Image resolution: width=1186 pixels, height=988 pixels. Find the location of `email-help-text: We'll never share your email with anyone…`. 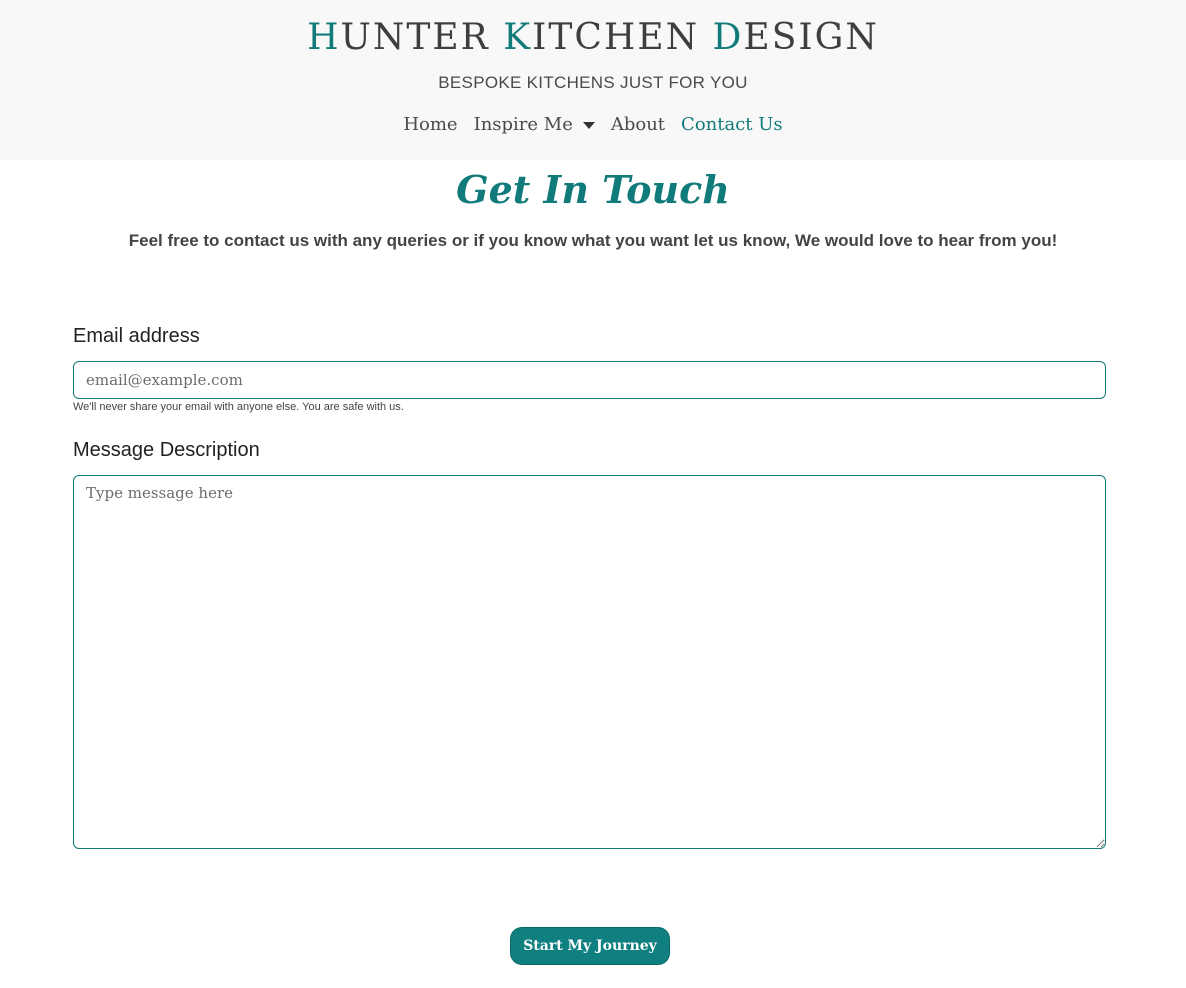

email-help-text: We'll never share your email with anyone… is located at coordinates (238, 407).